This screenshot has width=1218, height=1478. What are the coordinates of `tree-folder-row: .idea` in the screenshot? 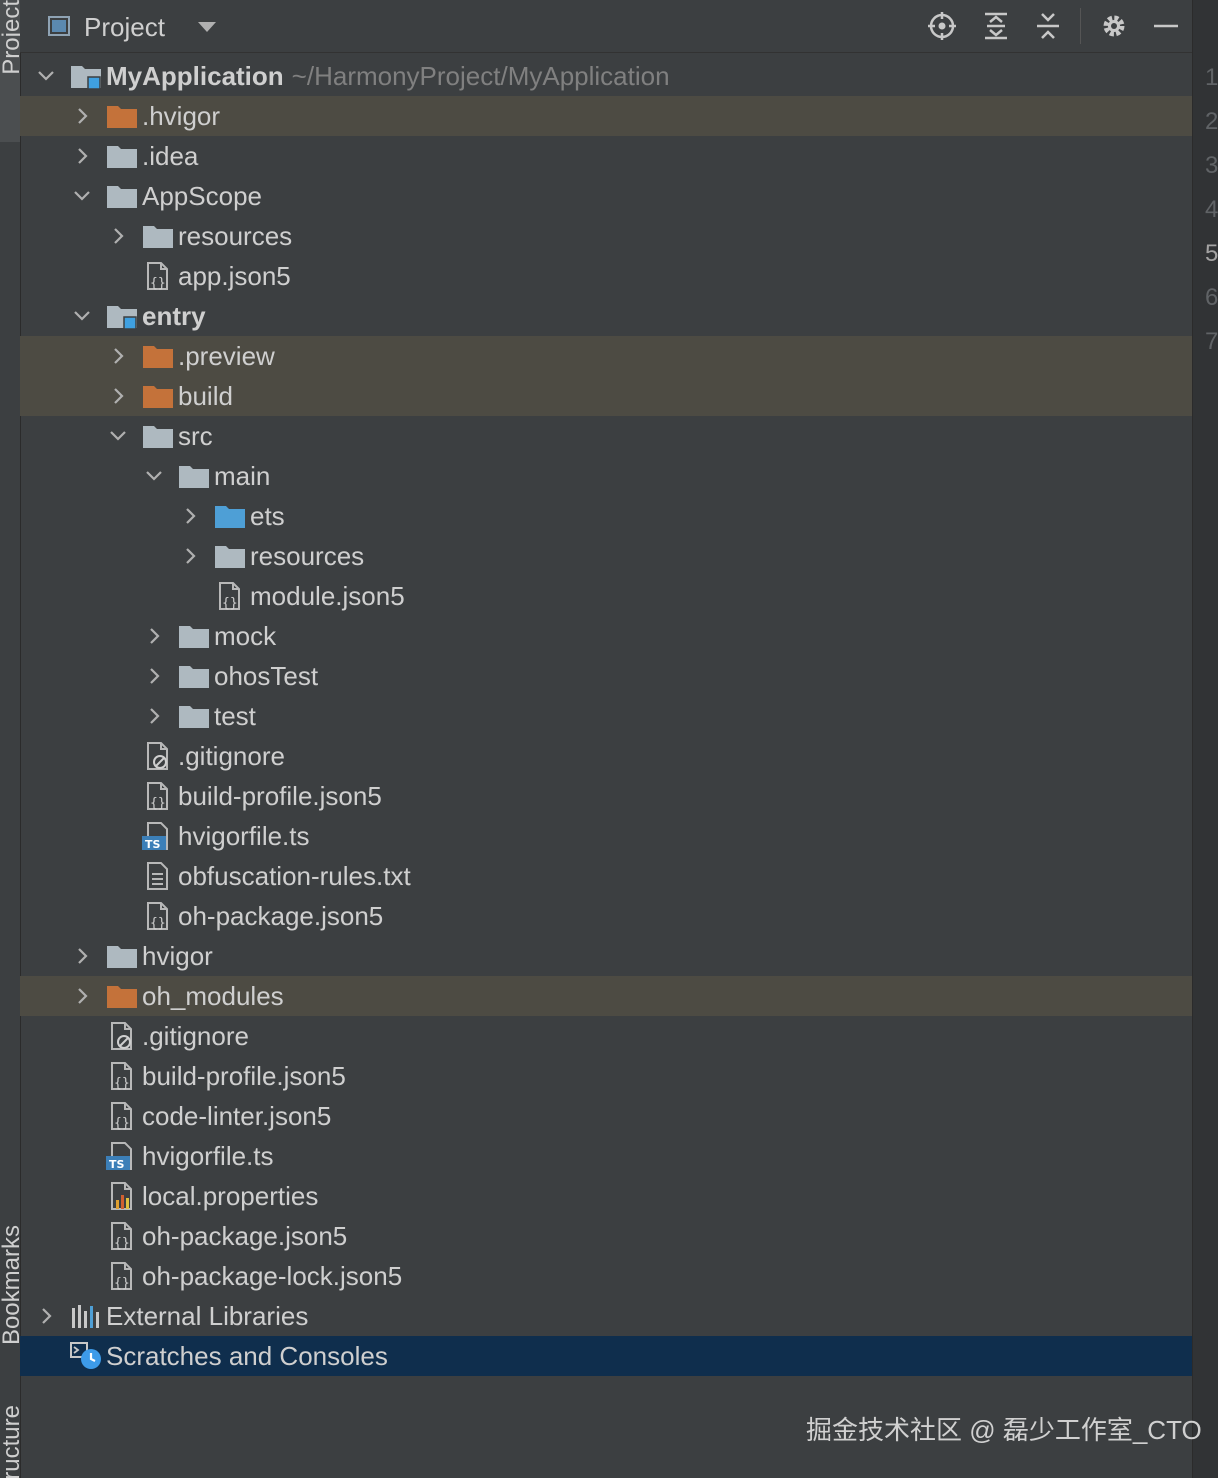 It's located at (606, 156).